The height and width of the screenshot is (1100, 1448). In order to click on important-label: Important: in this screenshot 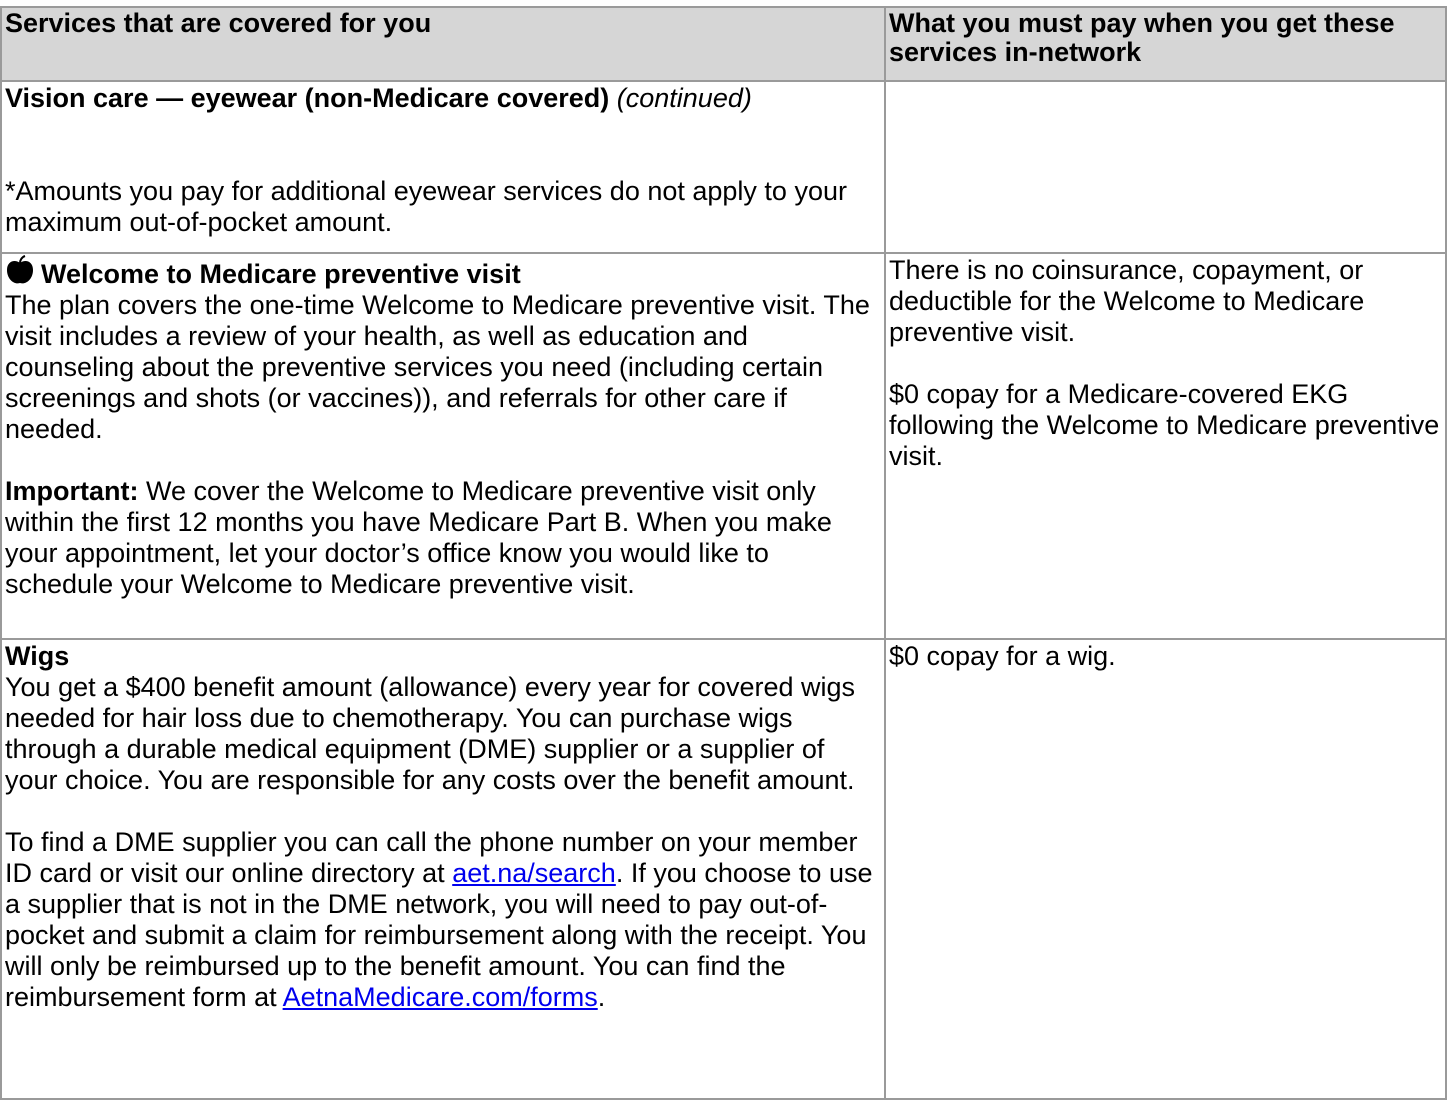, I will do `click(72, 491)`.